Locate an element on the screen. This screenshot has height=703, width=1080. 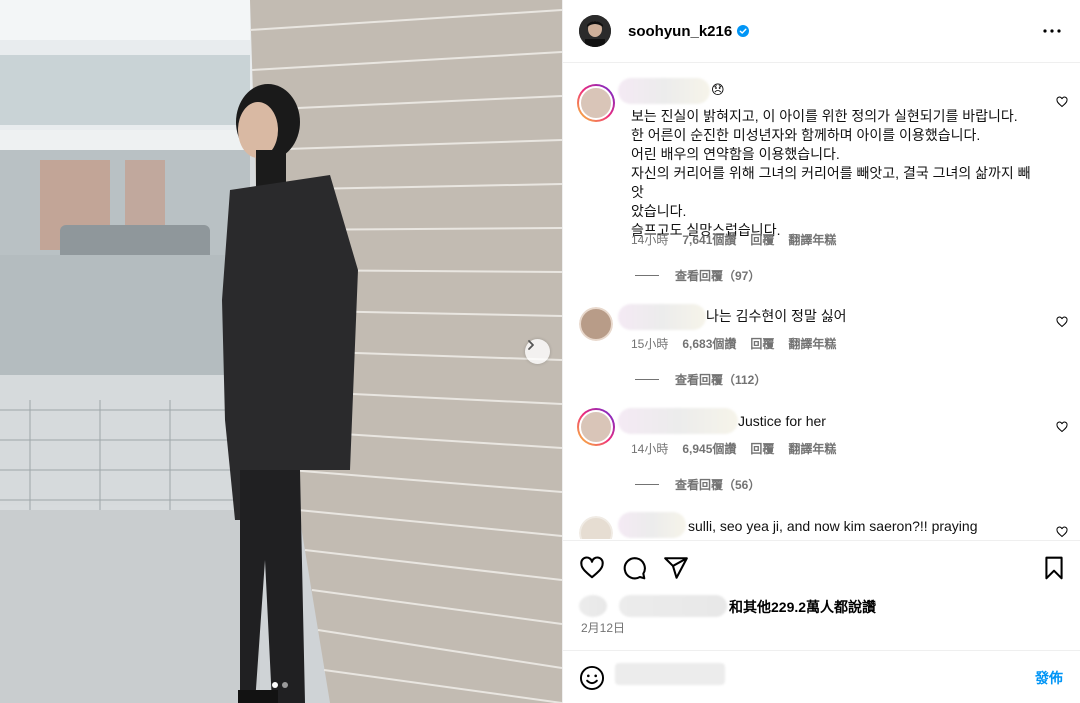
carousel-dot-active is located at coordinates (275, 685).